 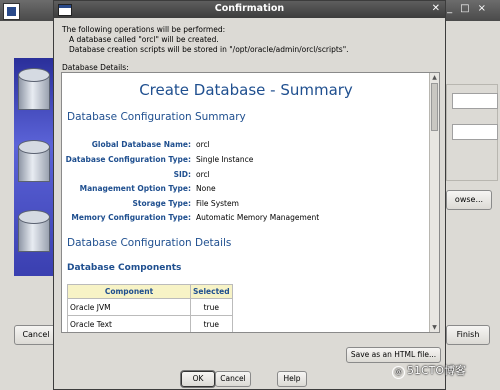 What do you see at coordinates (129, 291) in the screenshot?
I see `column-header: Component` at bounding box center [129, 291].